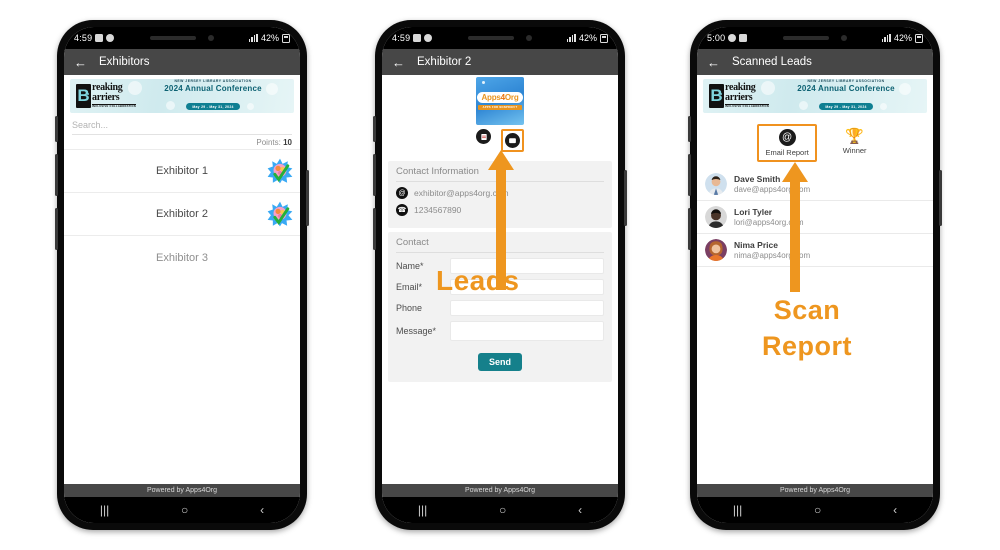 The height and width of the screenshot is (550, 1000). I want to click on phone1-volume-down-button, so click(56, 229).